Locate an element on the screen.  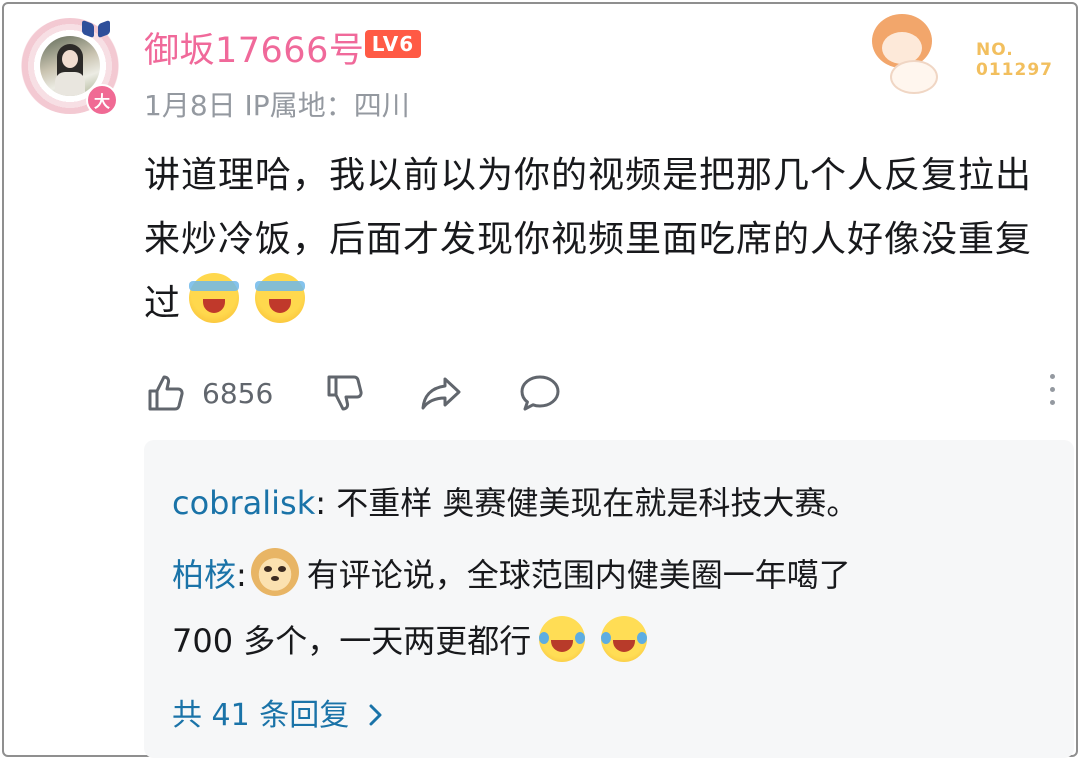
reply-button is located at coordinates (540, 393).